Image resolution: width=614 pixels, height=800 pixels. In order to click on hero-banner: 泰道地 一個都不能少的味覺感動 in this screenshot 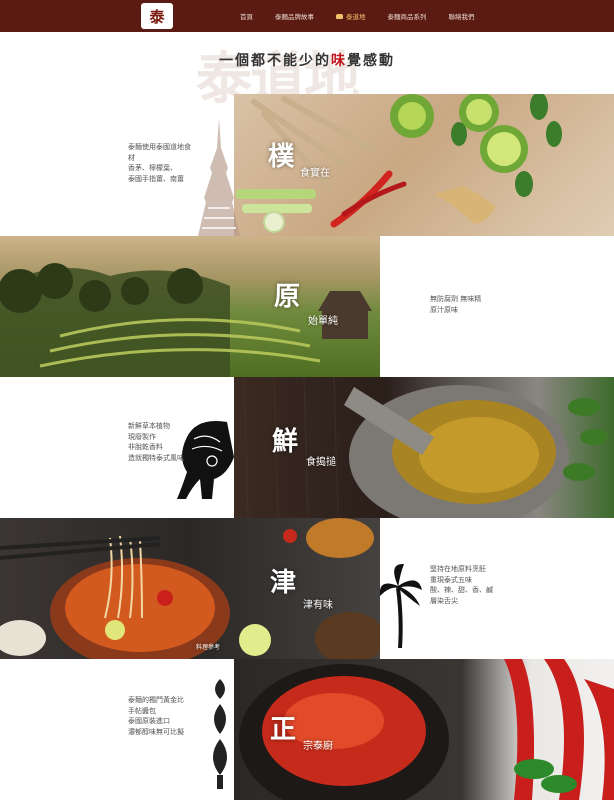, I will do `click(307, 72)`.